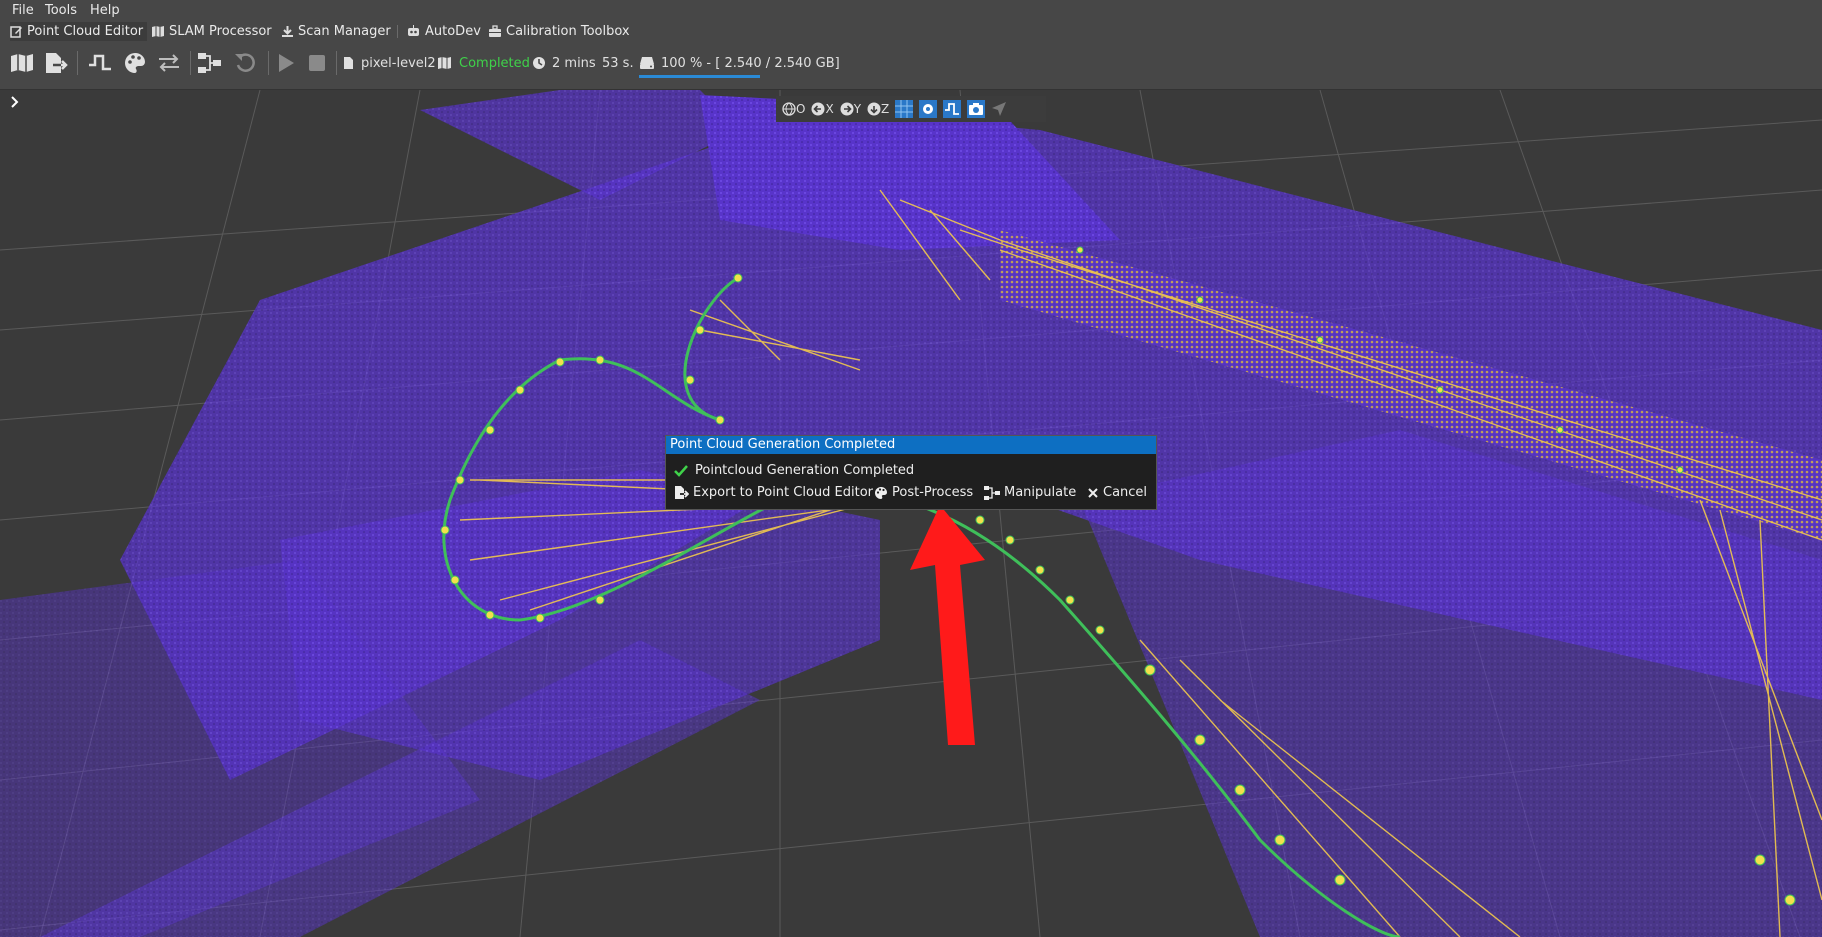 This screenshot has width=1822, height=937. I want to click on memory-progress-fill, so click(699, 76).